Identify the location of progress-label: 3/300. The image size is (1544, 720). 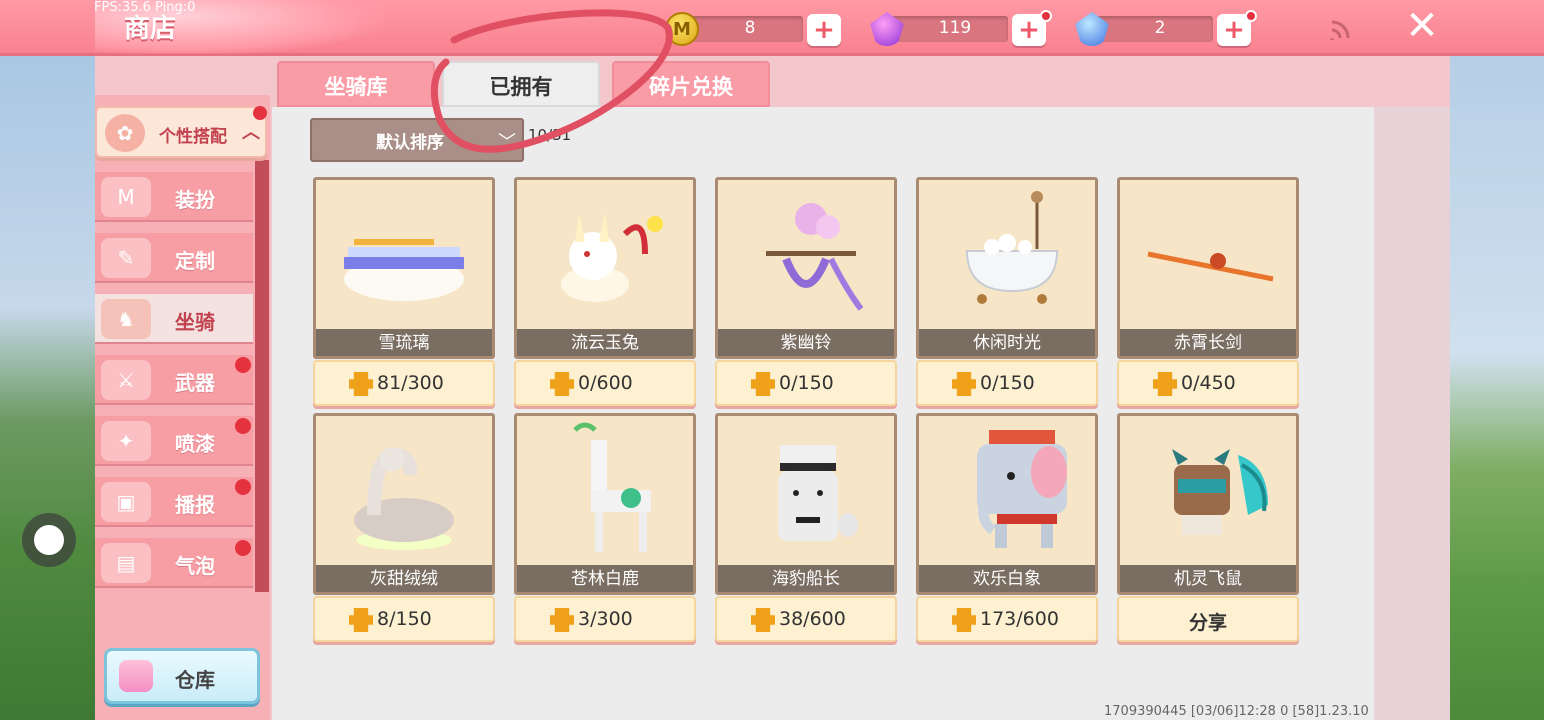
(605, 619).